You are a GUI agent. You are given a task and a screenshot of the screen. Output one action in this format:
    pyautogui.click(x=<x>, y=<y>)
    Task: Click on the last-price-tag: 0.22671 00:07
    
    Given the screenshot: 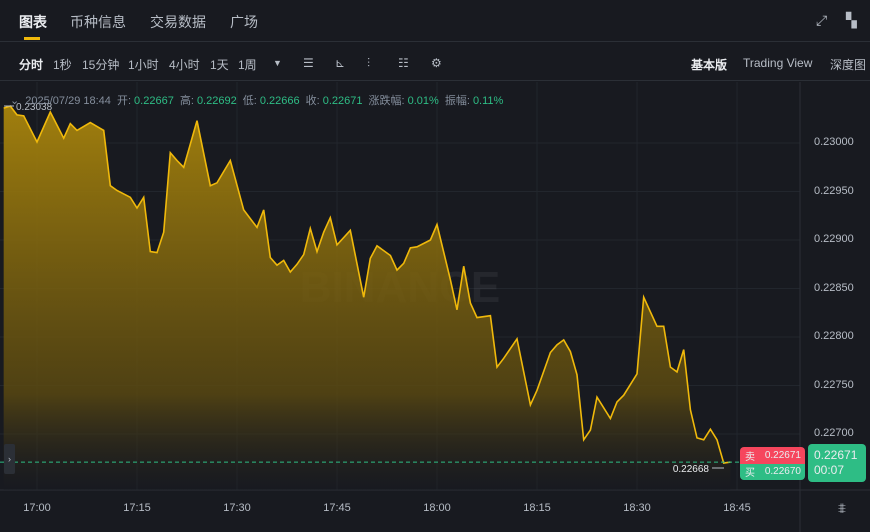 What is the action you would take?
    pyautogui.click(x=837, y=463)
    